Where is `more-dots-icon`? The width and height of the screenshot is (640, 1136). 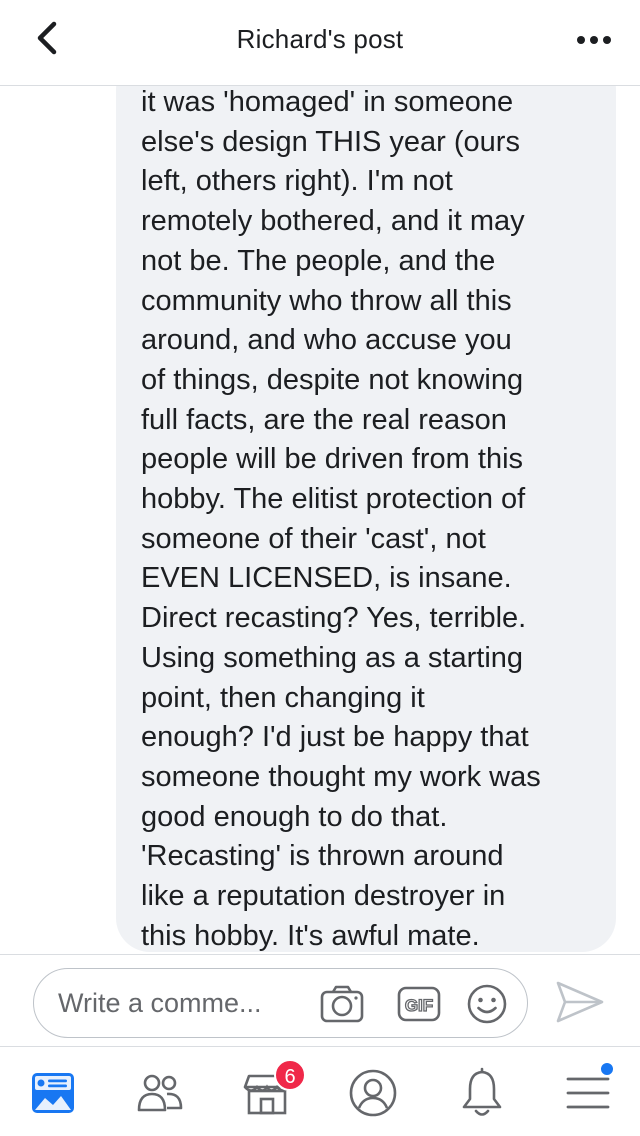
more-dots-icon is located at coordinates (594, 40).